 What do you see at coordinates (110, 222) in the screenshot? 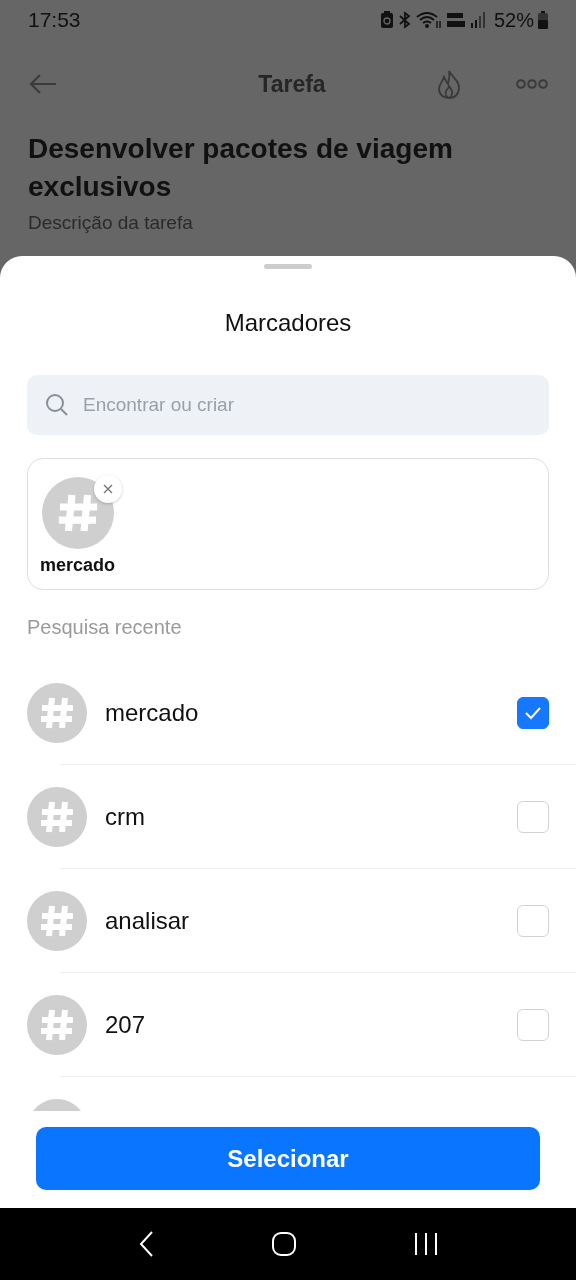
I see `description-label: Descrição da tarefa` at bounding box center [110, 222].